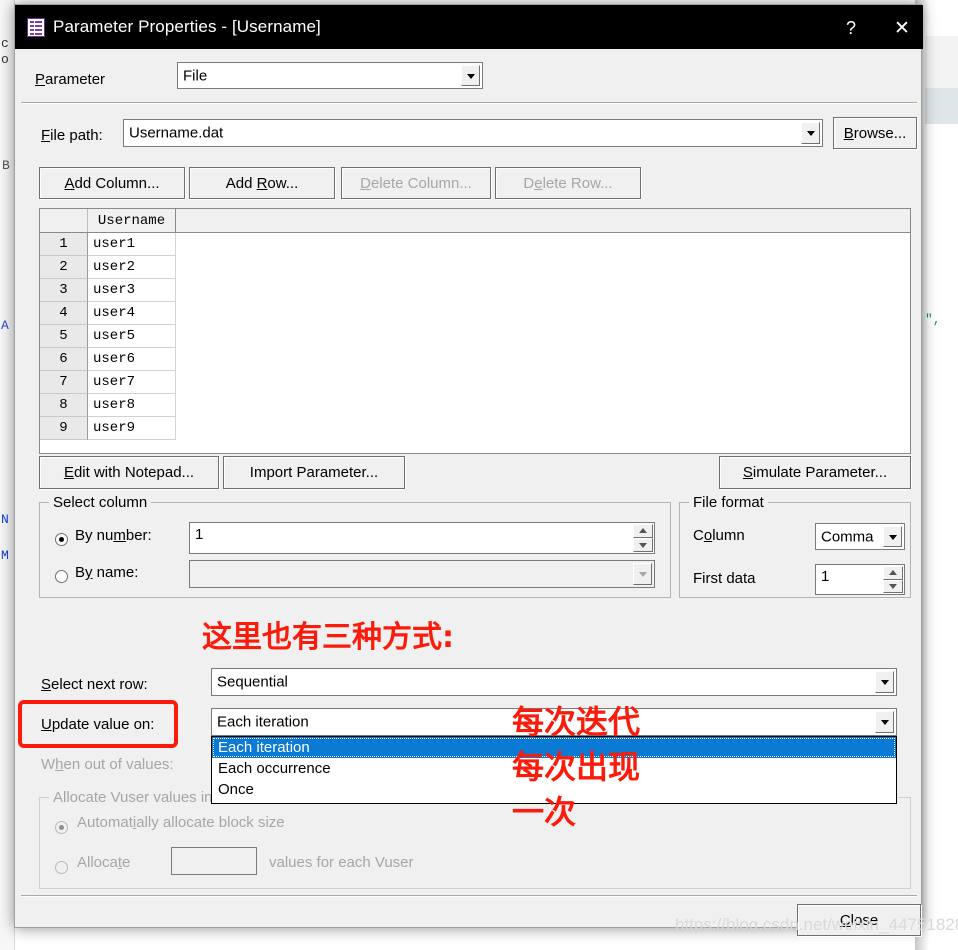  Describe the element at coordinates (61, 867) in the screenshot. I see `allocate-radio` at that location.